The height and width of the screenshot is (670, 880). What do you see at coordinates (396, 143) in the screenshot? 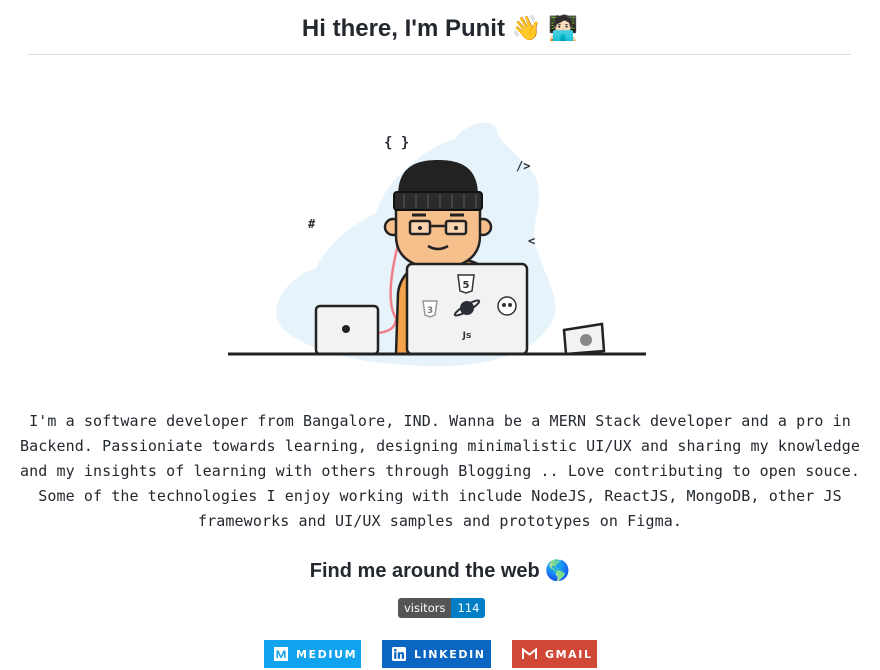
I see `braces-glyph: { }` at bounding box center [396, 143].